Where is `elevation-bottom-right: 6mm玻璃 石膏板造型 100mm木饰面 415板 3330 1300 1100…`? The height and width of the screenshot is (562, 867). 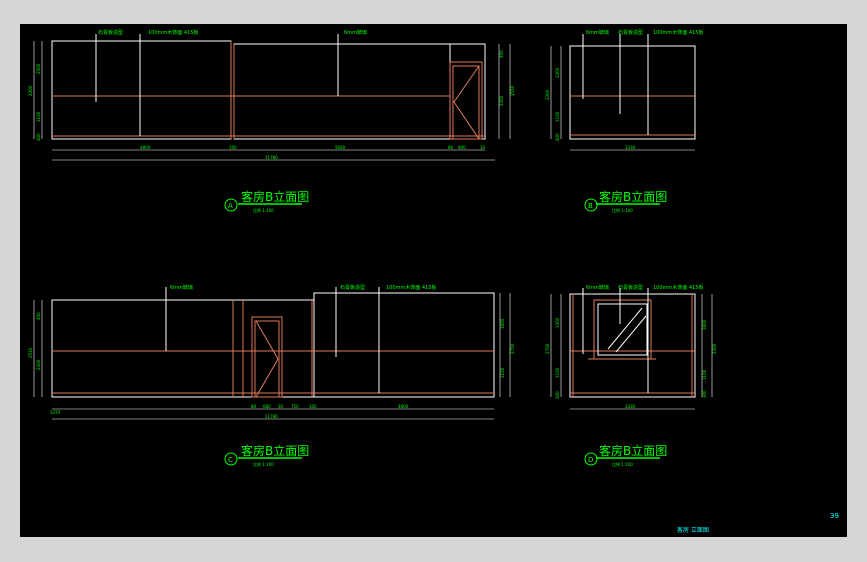 elevation-bottom-right: 6mm玻璃 石膏板造型 100mm木饰面 415板 3330 1300 1100… is located at coordinates (631, 375).